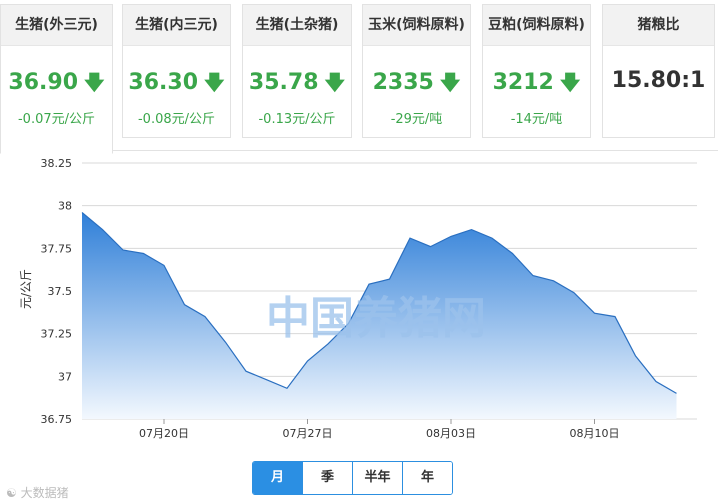  Describe the element at coordinates (60, 291) in the screenshot. I see `y-tick-label: 37.5` at that location.